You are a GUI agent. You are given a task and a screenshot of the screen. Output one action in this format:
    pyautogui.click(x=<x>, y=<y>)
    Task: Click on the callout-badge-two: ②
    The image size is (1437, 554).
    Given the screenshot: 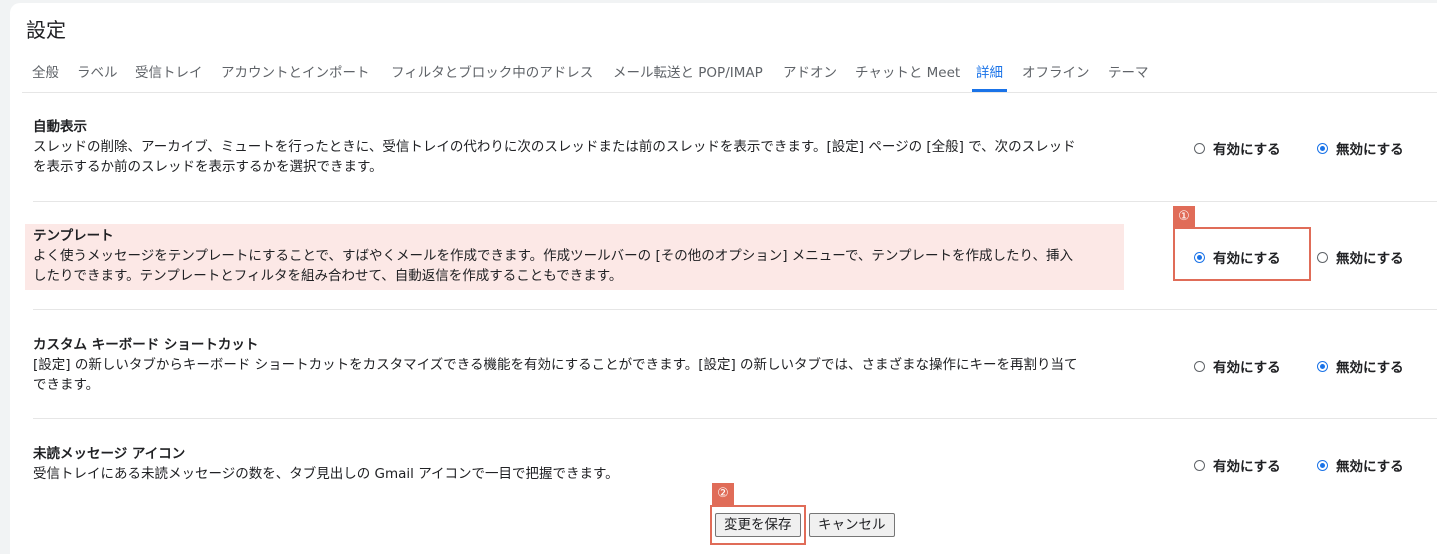 What is the action you would take?
    pyautogui.click(x=723, y=494)
    